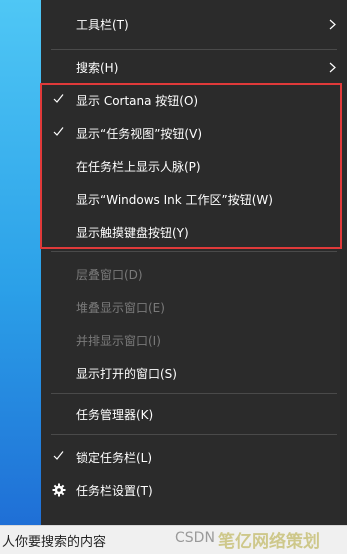 This screenshot has height=554, width=347. I want to click on menu-item-show-open-windows: 显示打开的窗口(S), so click(194, 373).